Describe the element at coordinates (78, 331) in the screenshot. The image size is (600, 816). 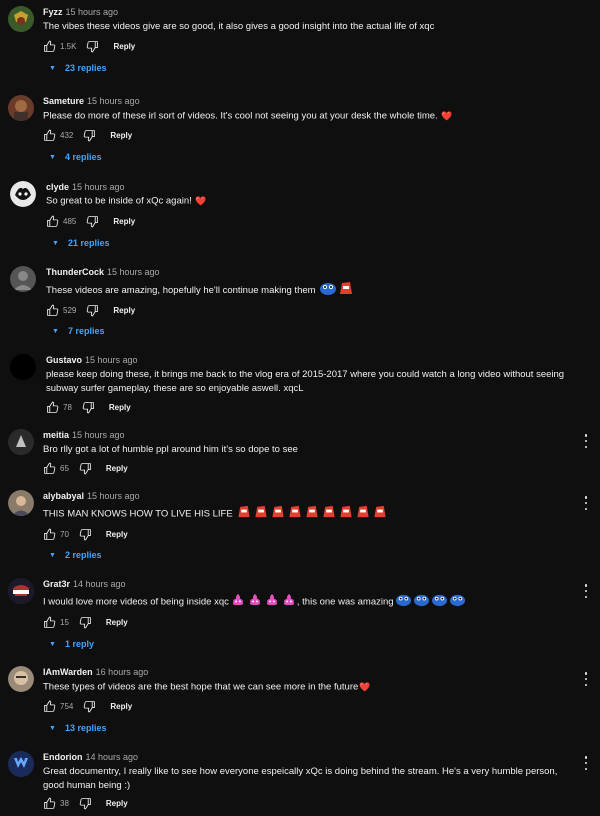
I see `view-replies-button: ▼ 7 replies` at that location.